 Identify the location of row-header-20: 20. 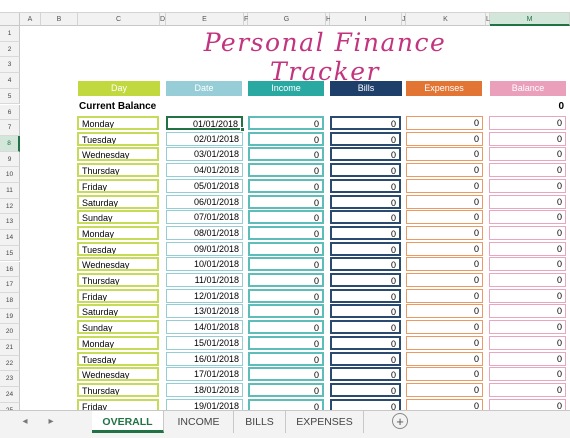
(10, 332).